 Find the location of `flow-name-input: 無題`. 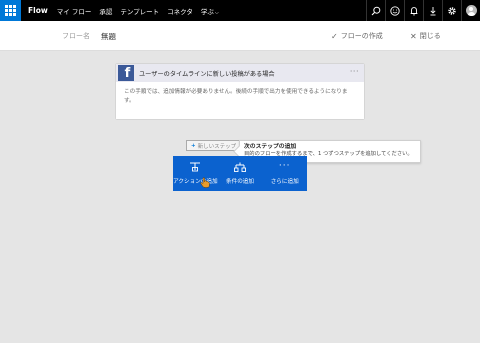

flow-name-input: 無題 is located at coordinates (108, 36).